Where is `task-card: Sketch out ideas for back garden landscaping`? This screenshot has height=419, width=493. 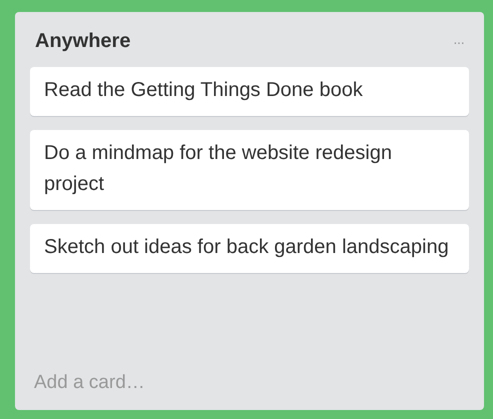 task-card: Sketch out ideas for back garden landscaping is located at coordinates (249, 248).